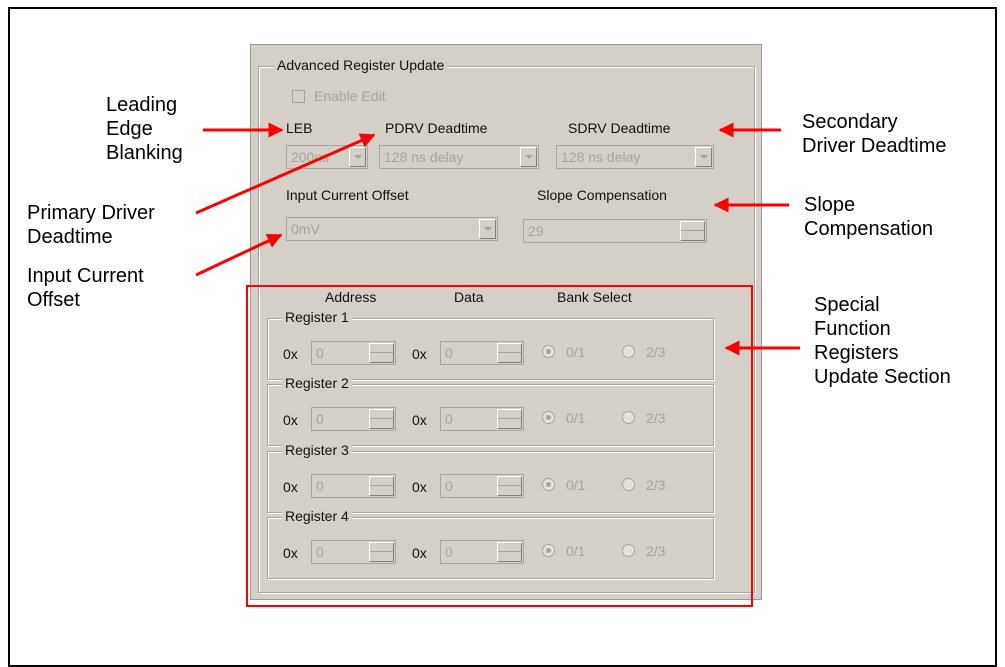 Image resolution: width=1005 pixels, height=667 pixels. What do you see at coordinates (239, 255) in the screenshot?
I see `arrow-input-offset` at bounding box center [239, 255].